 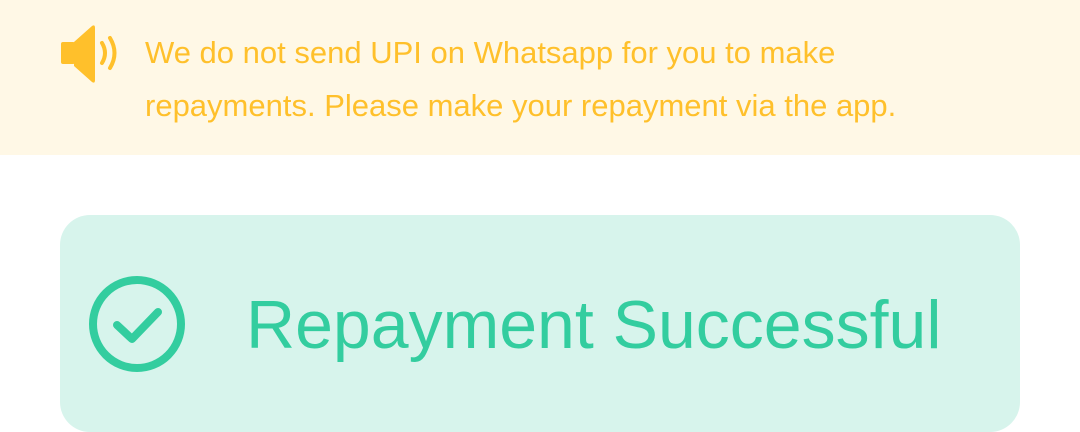 What do you see at coordinates (89, 54) in the screenshot?
I see `speaker-icon` at bounding box center [89, 54].